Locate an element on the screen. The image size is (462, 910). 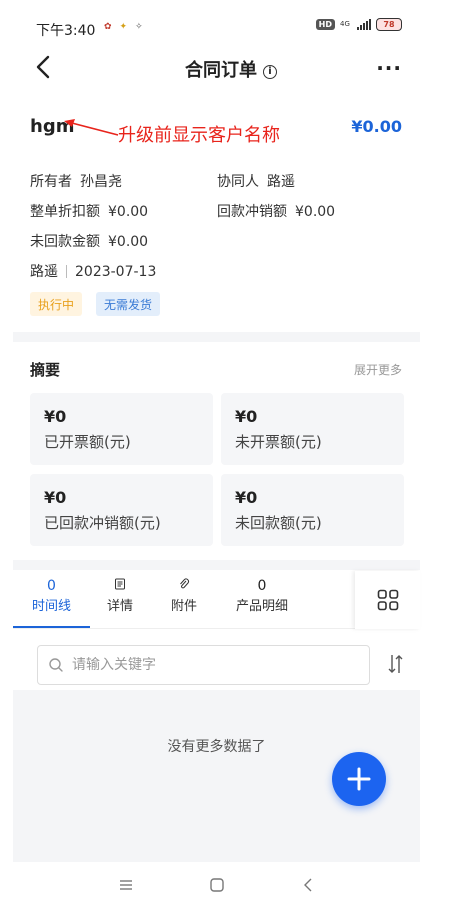
owner-field: 所有者 孙昌尧 is located at coordinates (76, 181).